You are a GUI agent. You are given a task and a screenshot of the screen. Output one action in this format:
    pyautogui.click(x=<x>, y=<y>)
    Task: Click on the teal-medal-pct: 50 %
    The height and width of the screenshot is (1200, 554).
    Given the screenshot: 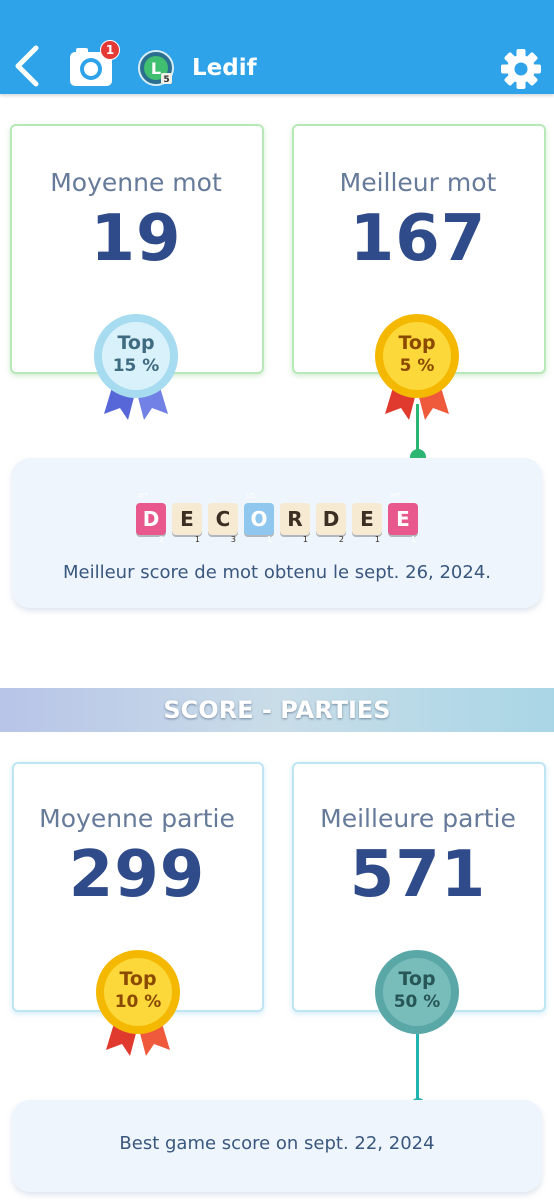 What is the action you would take?
    pyautogui.click(x=417, y=1002)
    